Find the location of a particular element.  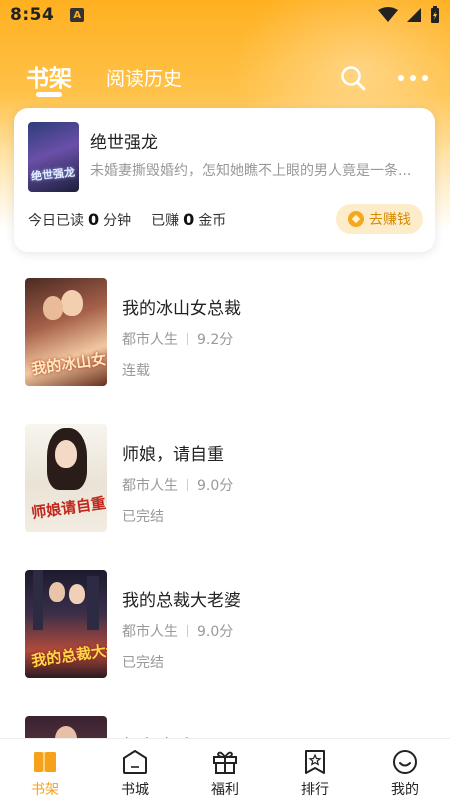

signal-icon is located at coordinates (414, 15).